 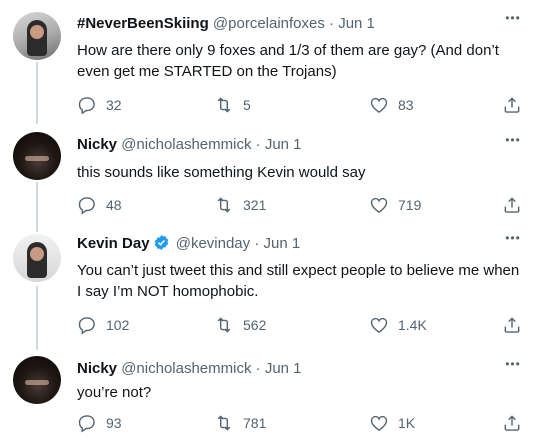 I want to click on like-count: 719, so click(x=410, y=205).